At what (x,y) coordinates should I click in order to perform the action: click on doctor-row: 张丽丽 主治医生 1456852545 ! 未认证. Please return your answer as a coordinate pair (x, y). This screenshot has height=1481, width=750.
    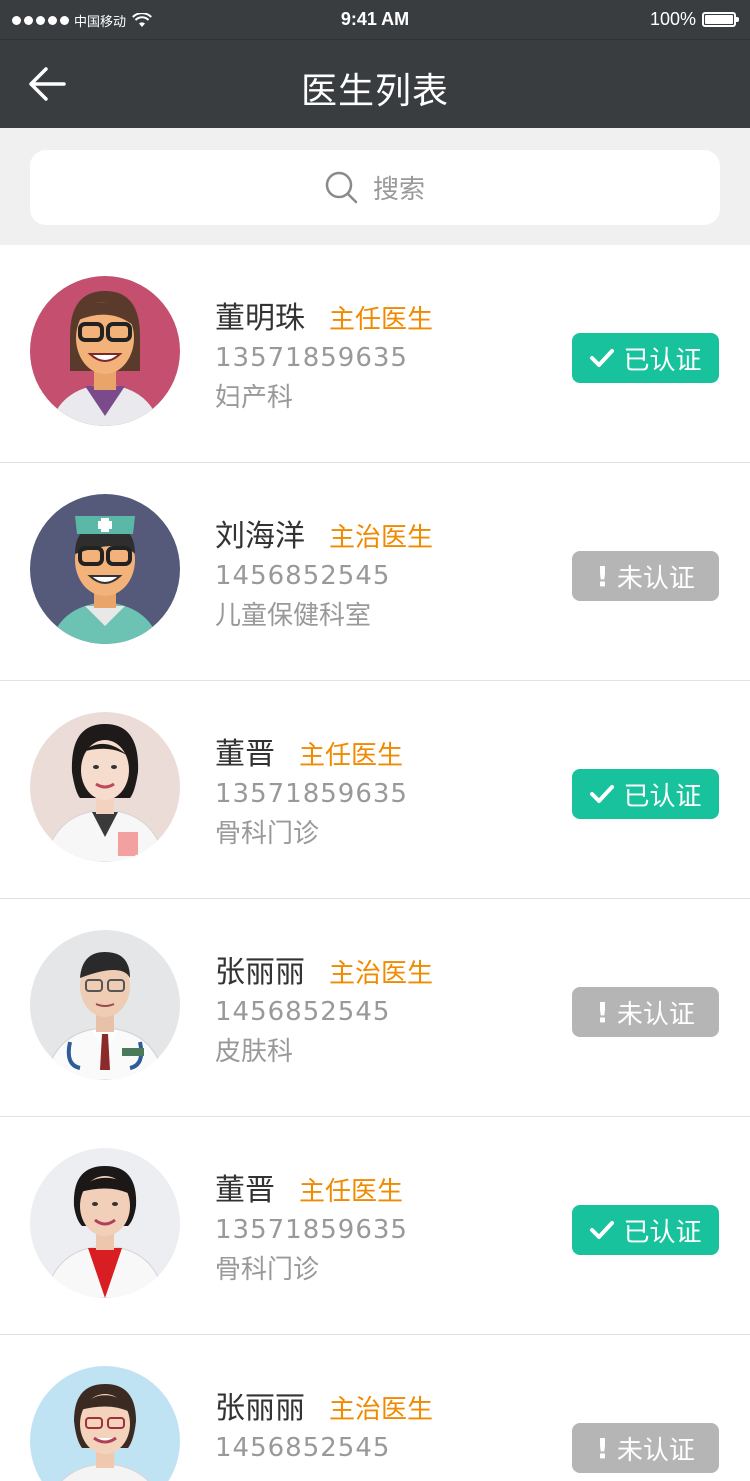
    Looking at the image, I should click on (375, 1408).